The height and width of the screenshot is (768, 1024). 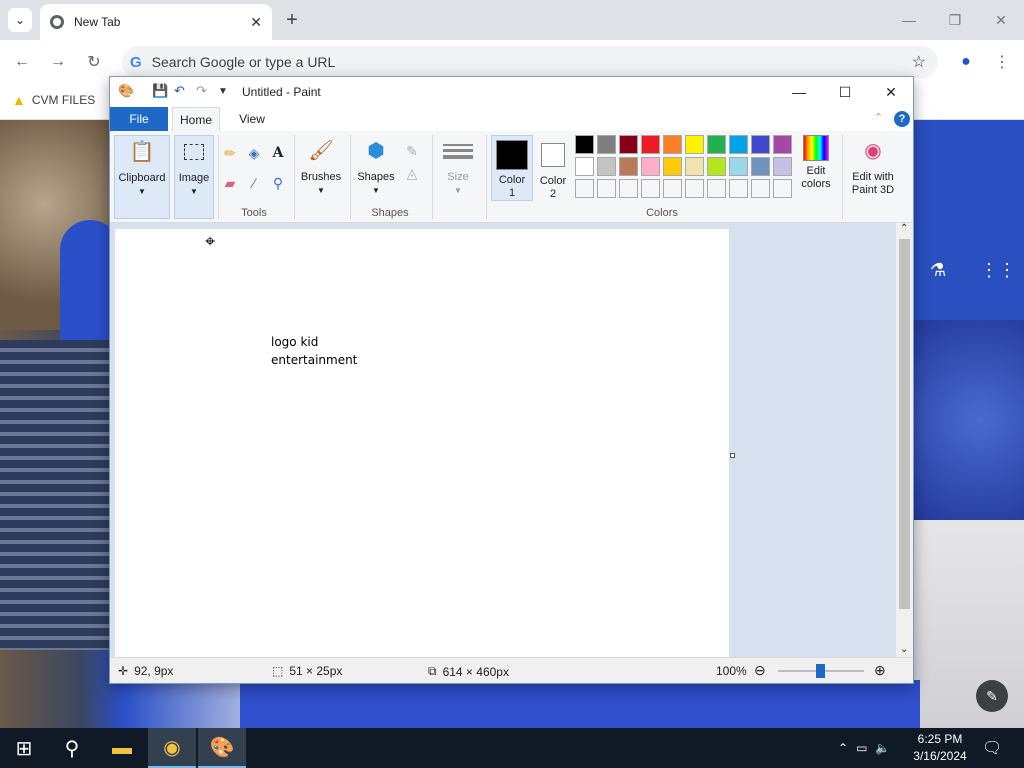 I want to click on size-button: Size ▼, so click(x=458, y=166).